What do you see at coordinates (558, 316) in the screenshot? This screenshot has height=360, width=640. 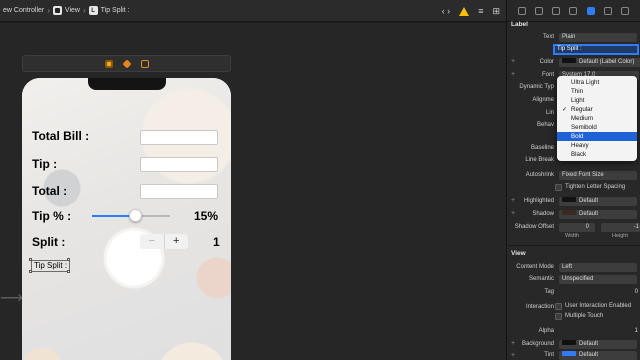 I see `multiple-touch-checkbox` at bounding box center [558, 316].